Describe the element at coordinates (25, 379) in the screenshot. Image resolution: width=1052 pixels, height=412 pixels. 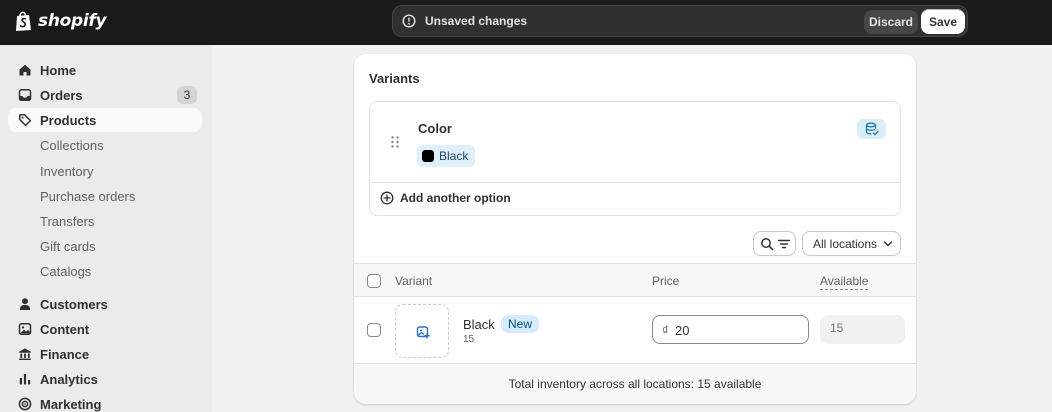
I see `bar-chart-icon` at that location.